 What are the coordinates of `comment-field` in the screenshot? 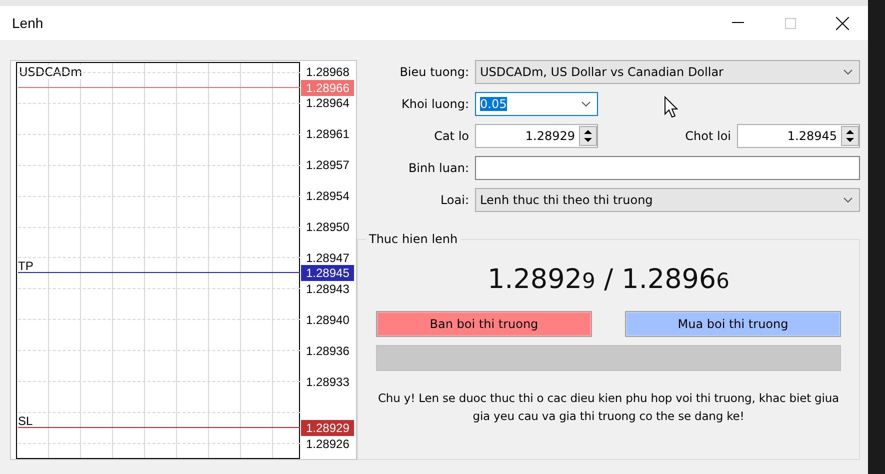 It's located at (667, 168).